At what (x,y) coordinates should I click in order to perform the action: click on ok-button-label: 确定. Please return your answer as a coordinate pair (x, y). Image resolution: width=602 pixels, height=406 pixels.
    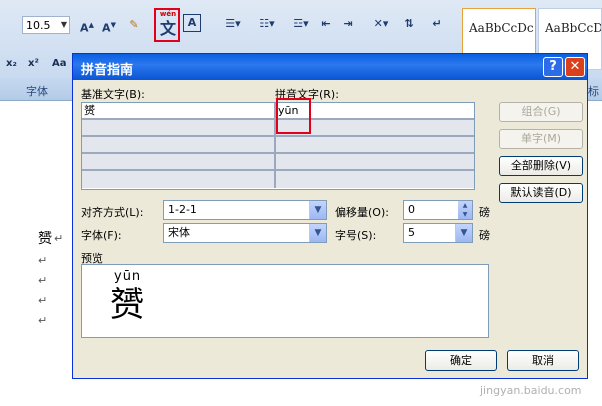
    Looking at the image, I should click on (461, 360).